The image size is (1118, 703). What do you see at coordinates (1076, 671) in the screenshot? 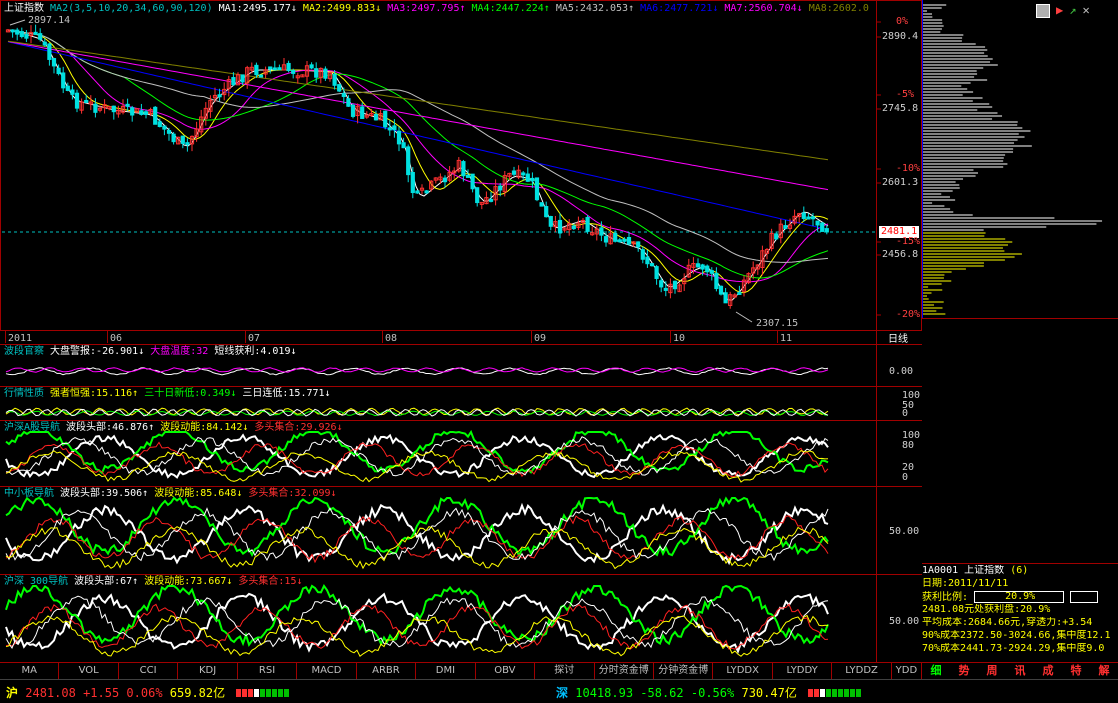
I see `right-tab-5: 特` at bounding box center [1076, 671].